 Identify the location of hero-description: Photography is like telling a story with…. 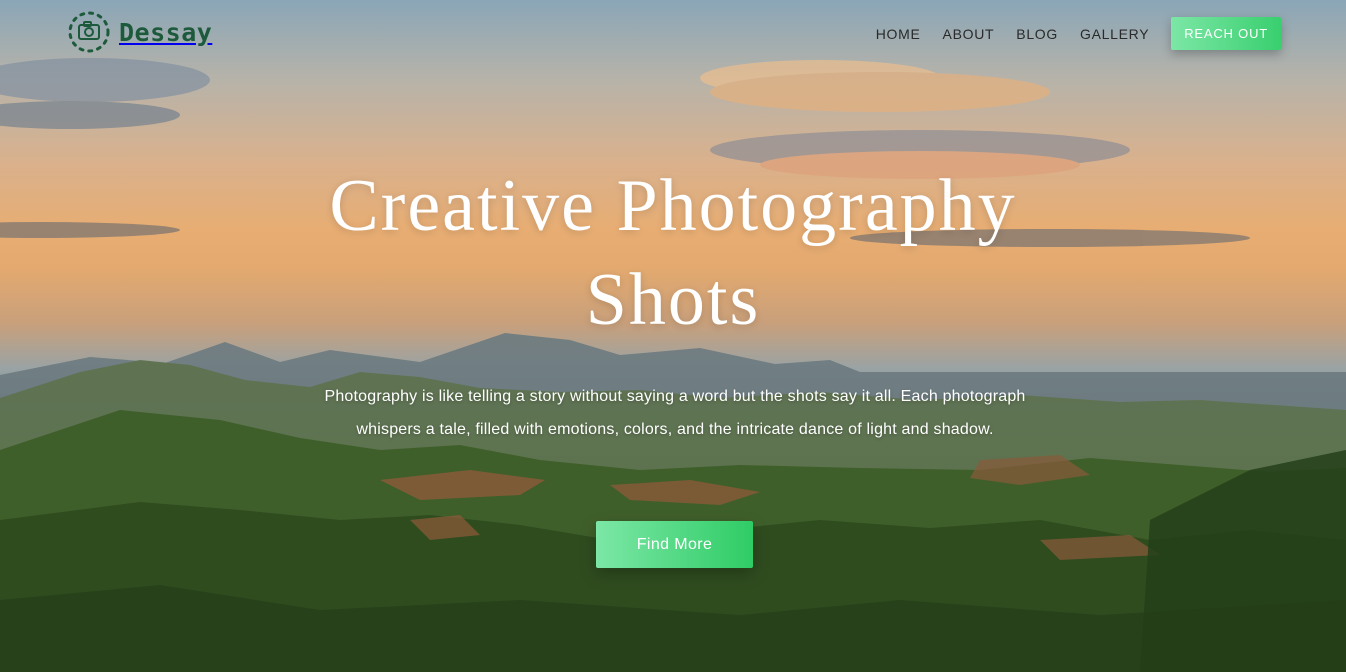
(675, 413).